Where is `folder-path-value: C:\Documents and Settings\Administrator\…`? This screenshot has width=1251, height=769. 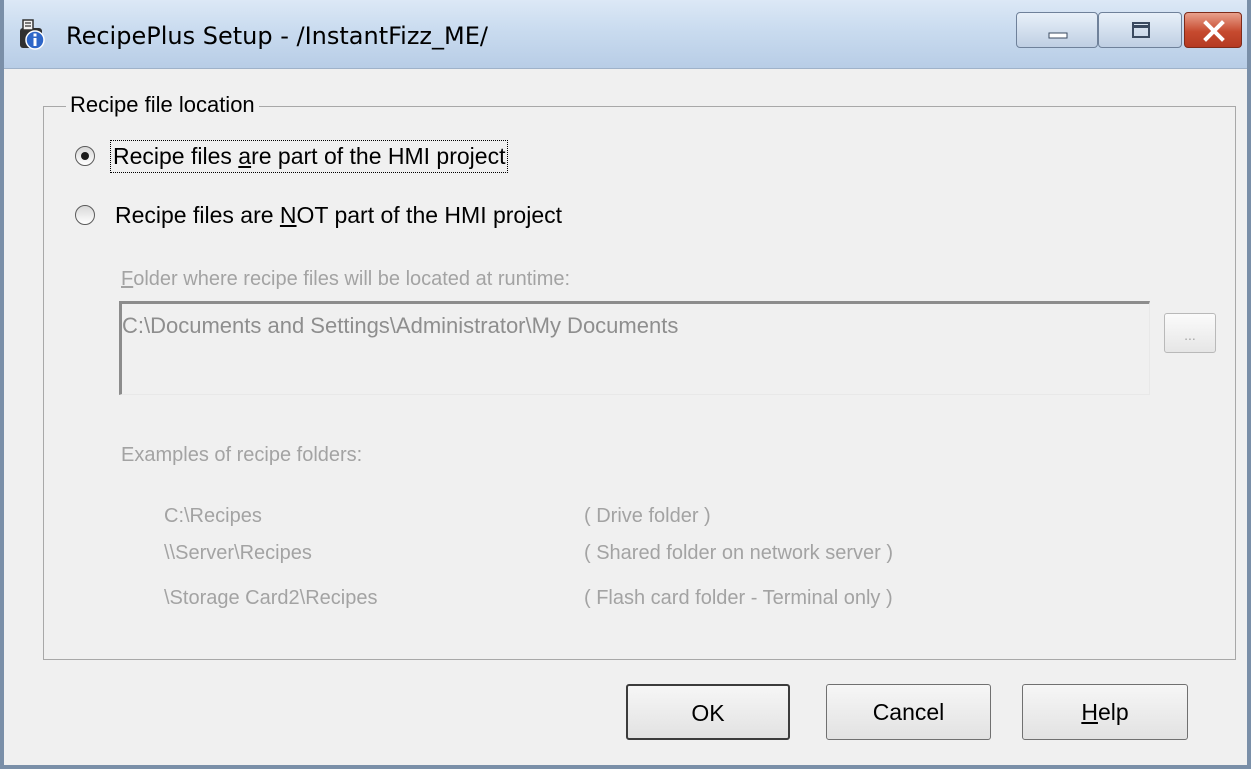
folder-path-value: C:\Documents and Settings\Administrator\… is located at coordinates (400, 325).